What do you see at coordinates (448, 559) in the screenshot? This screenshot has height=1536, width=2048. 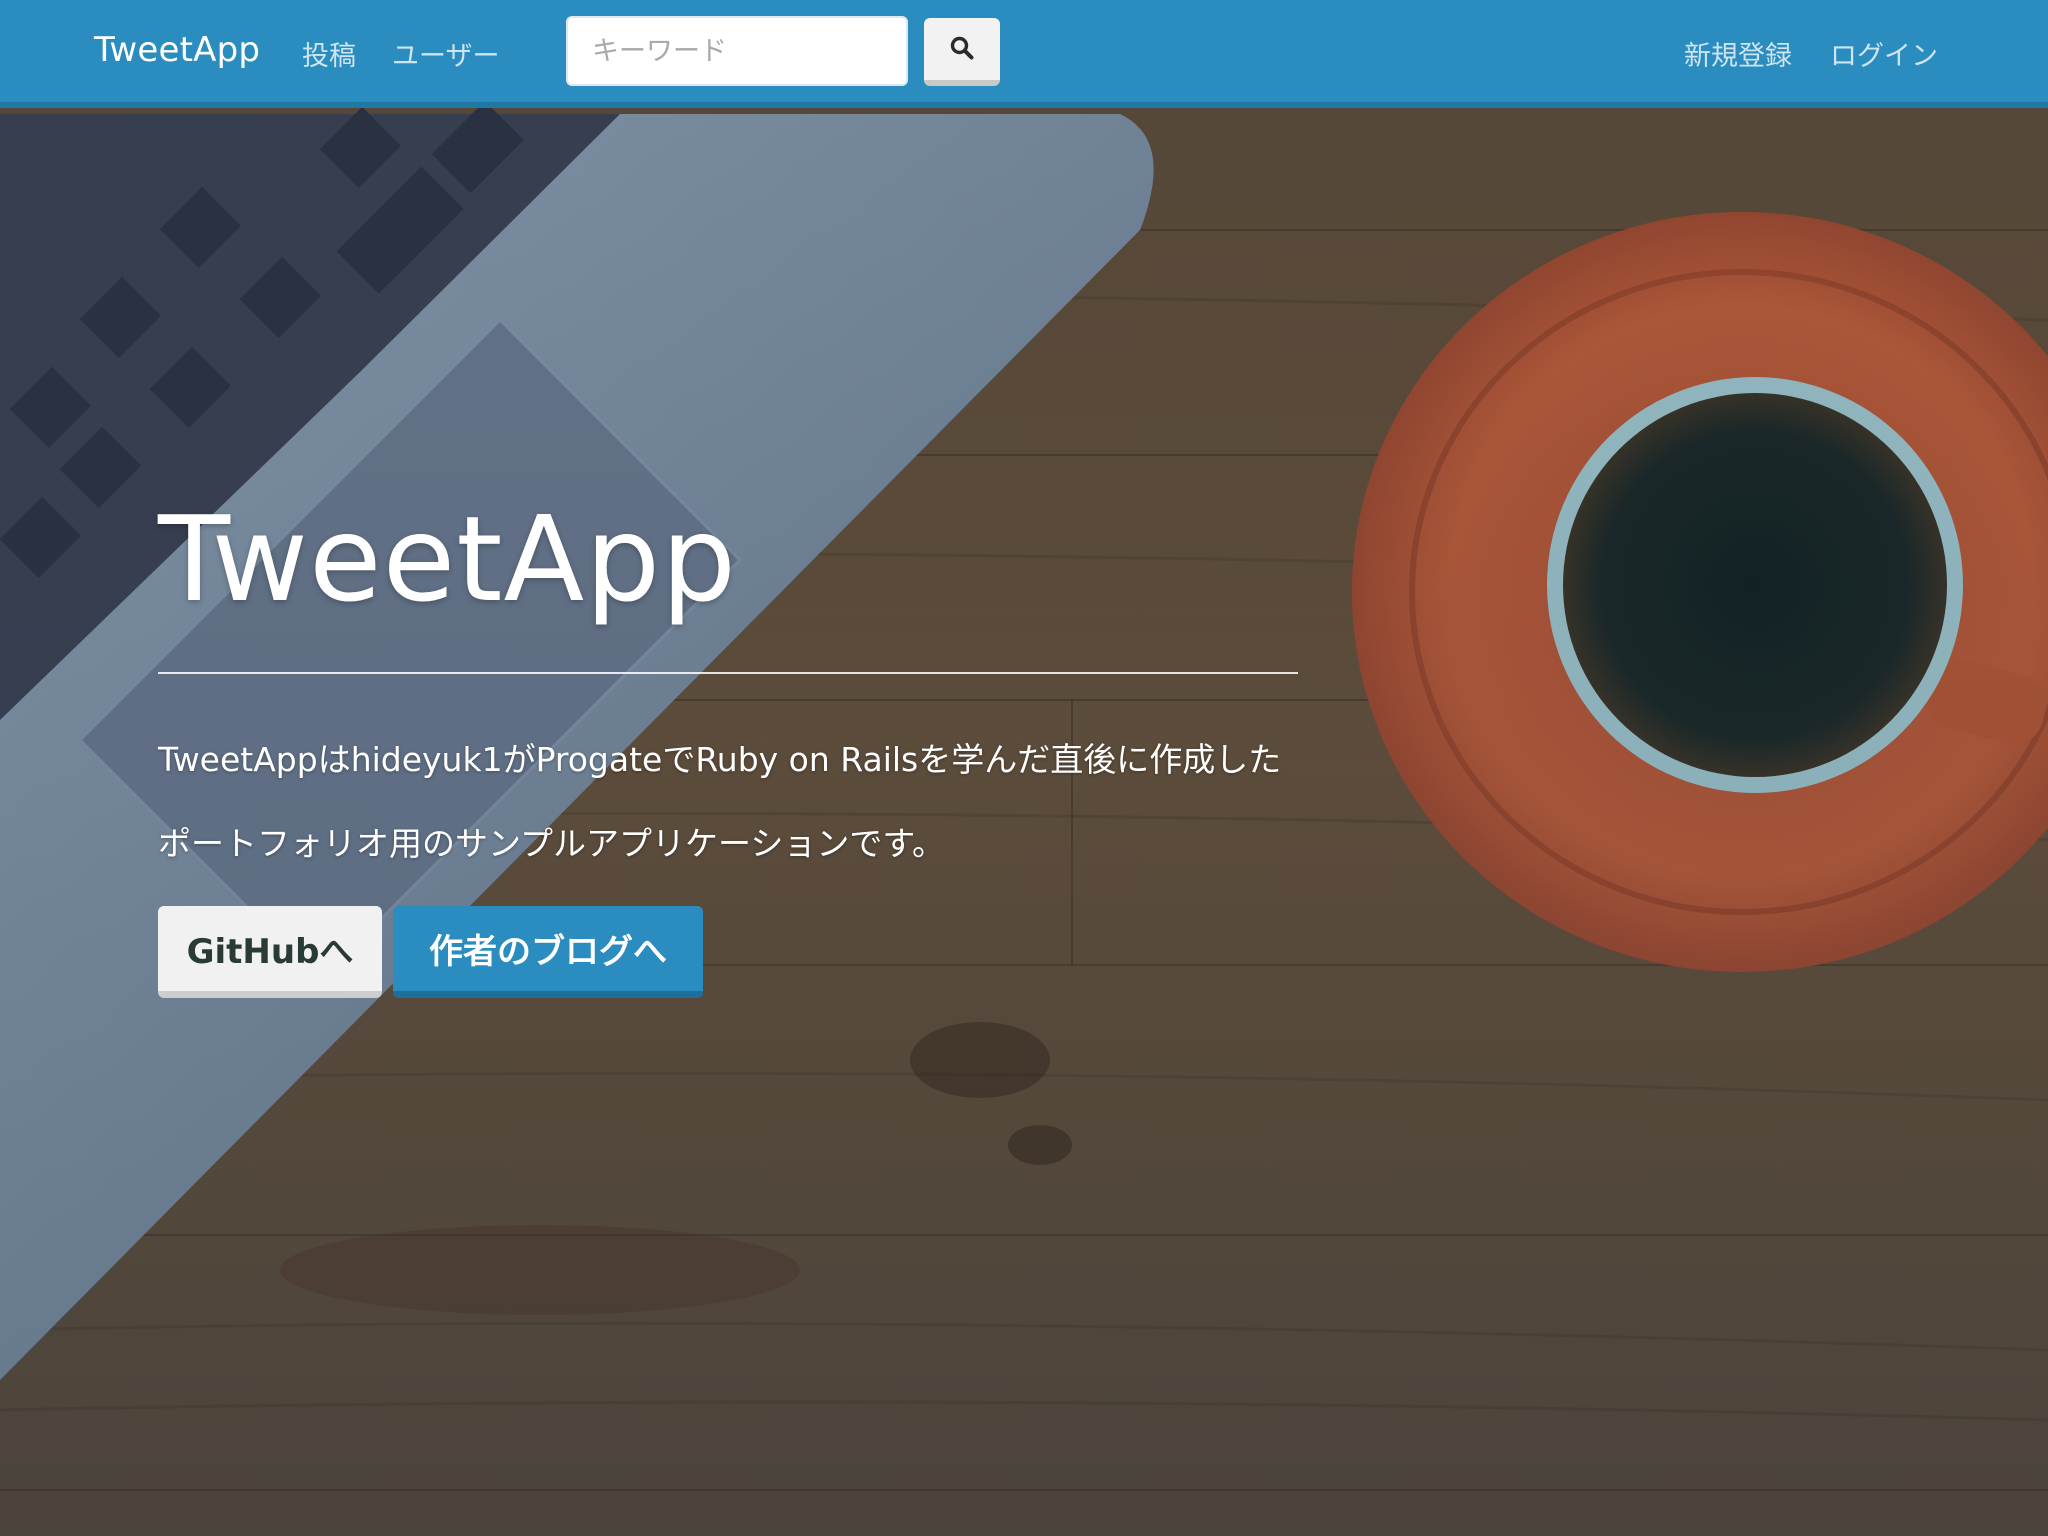 I see `hero-title: TweetApp` at bounding box center [448, 559].